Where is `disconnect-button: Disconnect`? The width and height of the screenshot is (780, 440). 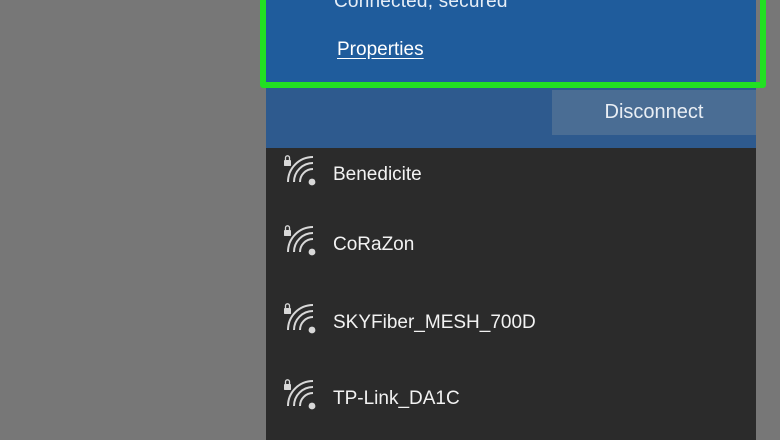
disconnect-button: Disconnect is located at coordinates (654, 112).